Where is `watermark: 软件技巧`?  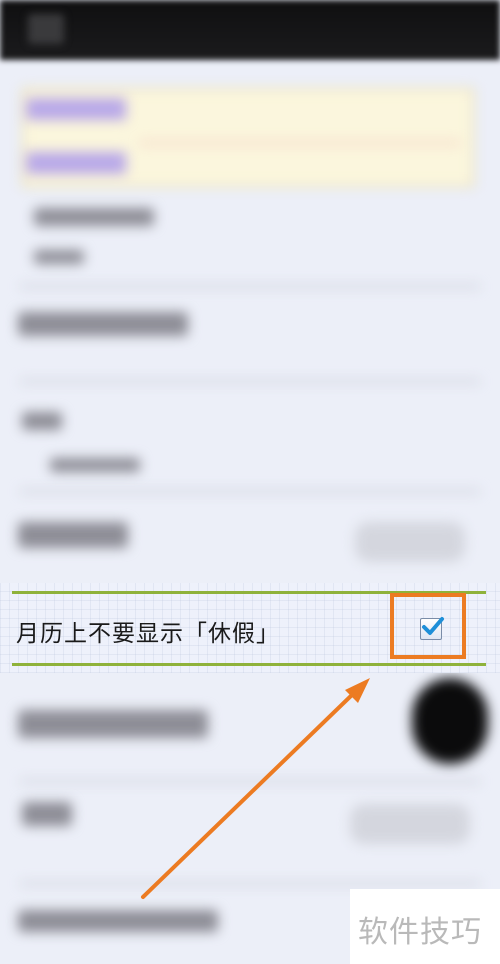 watermark: 软件技巧 is located at coordinates (425, 926).